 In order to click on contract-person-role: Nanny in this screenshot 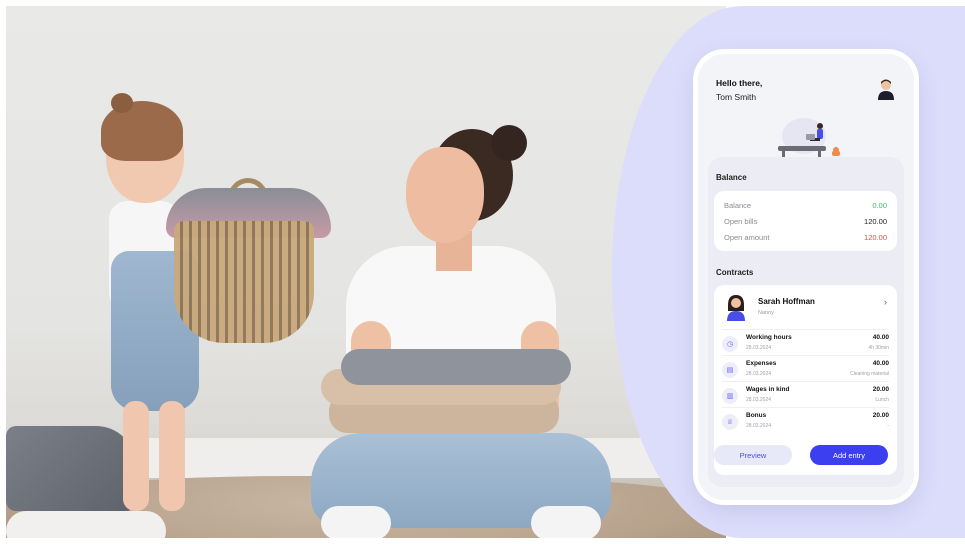, I will do `click(766, 313)`.